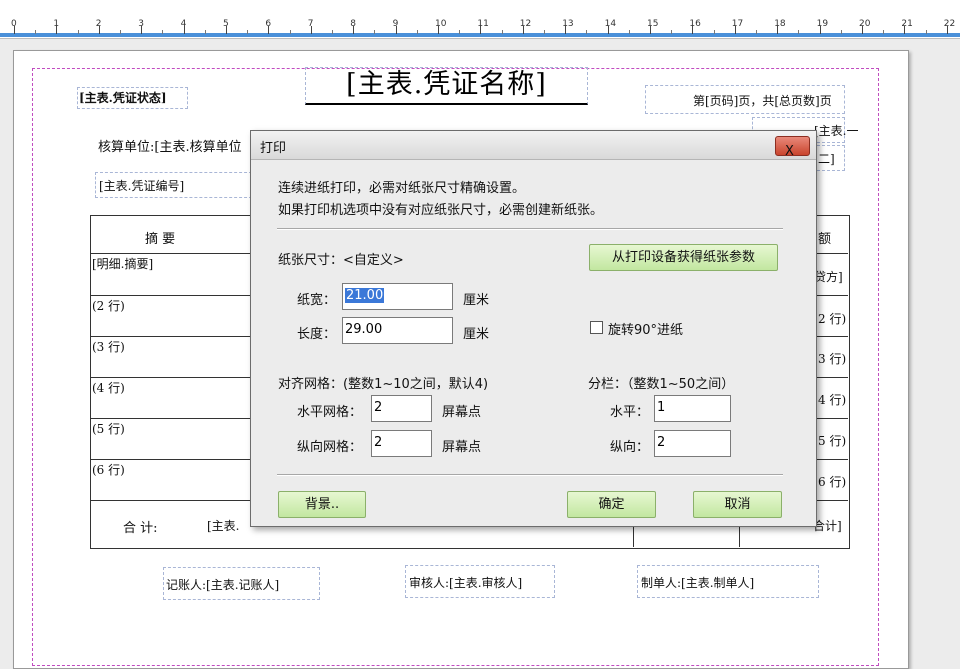  Describe the element at coordinates (462, 447) in the screenshot. I see `v-grid-unit: 屏幕点` at that location.